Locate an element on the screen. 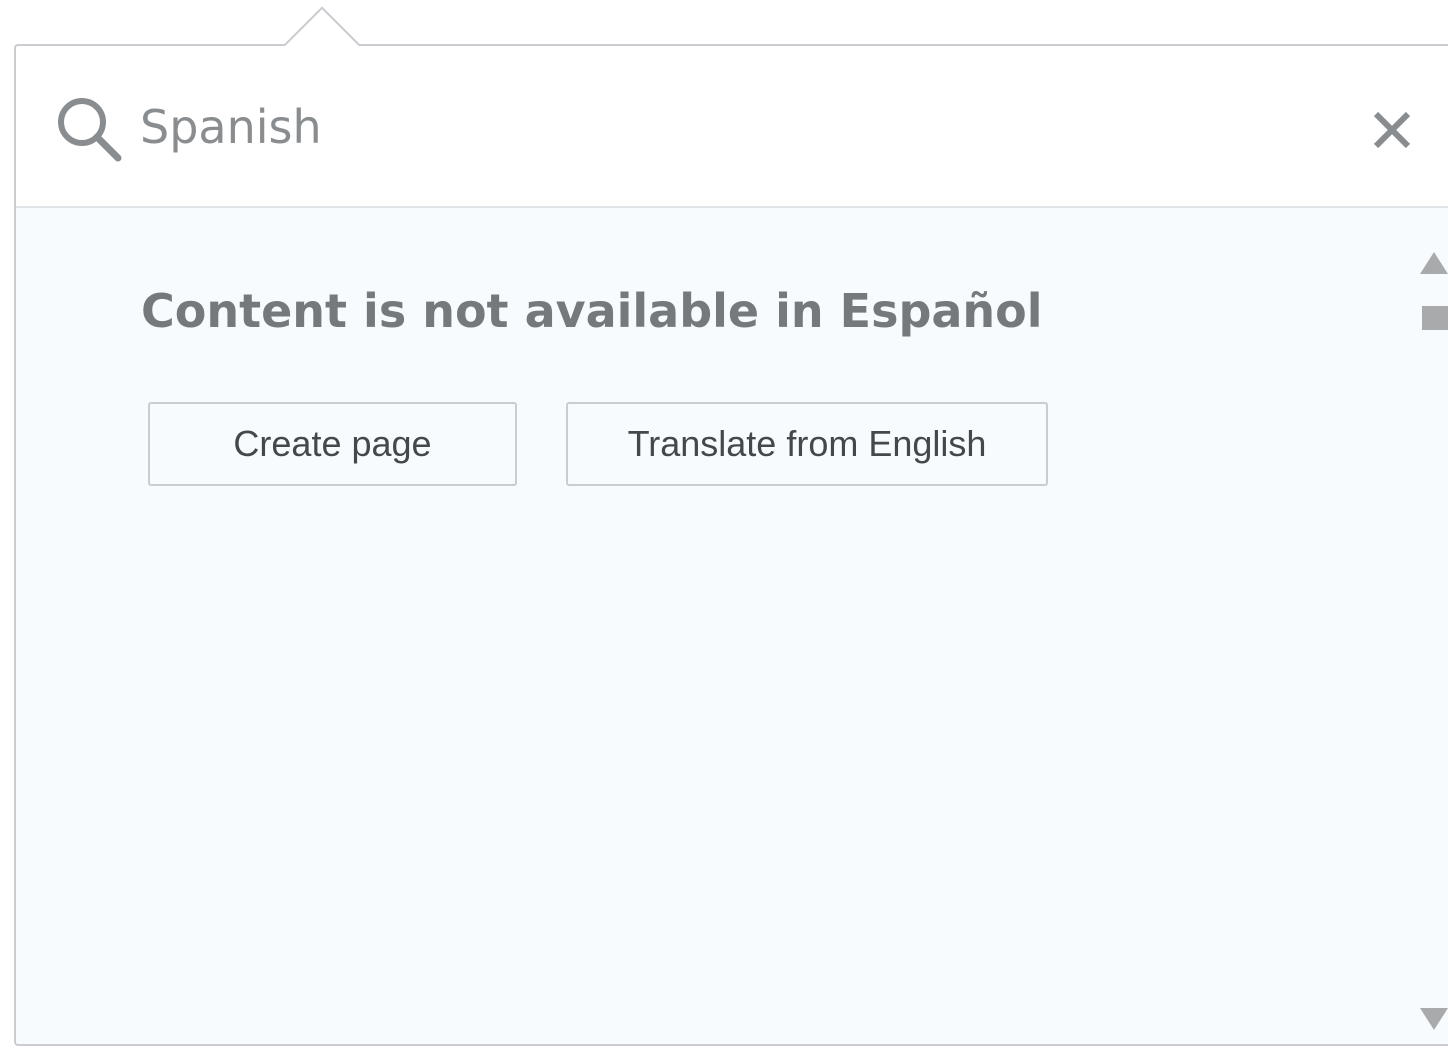 The width and height of the screenshot is (1448, 1048). scroll-down-icon is located at coordinates (1434, 1019).